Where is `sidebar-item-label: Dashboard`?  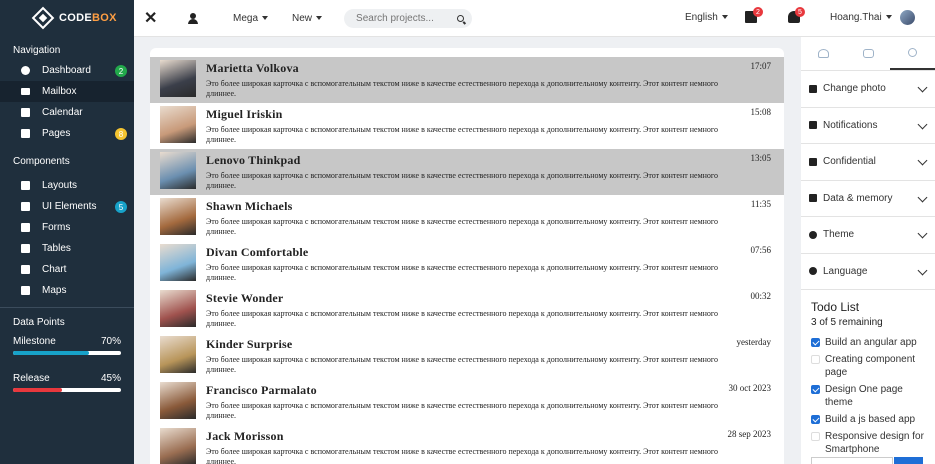
sidebar-item-label: Dashboard is located at coordinates (66, 70).